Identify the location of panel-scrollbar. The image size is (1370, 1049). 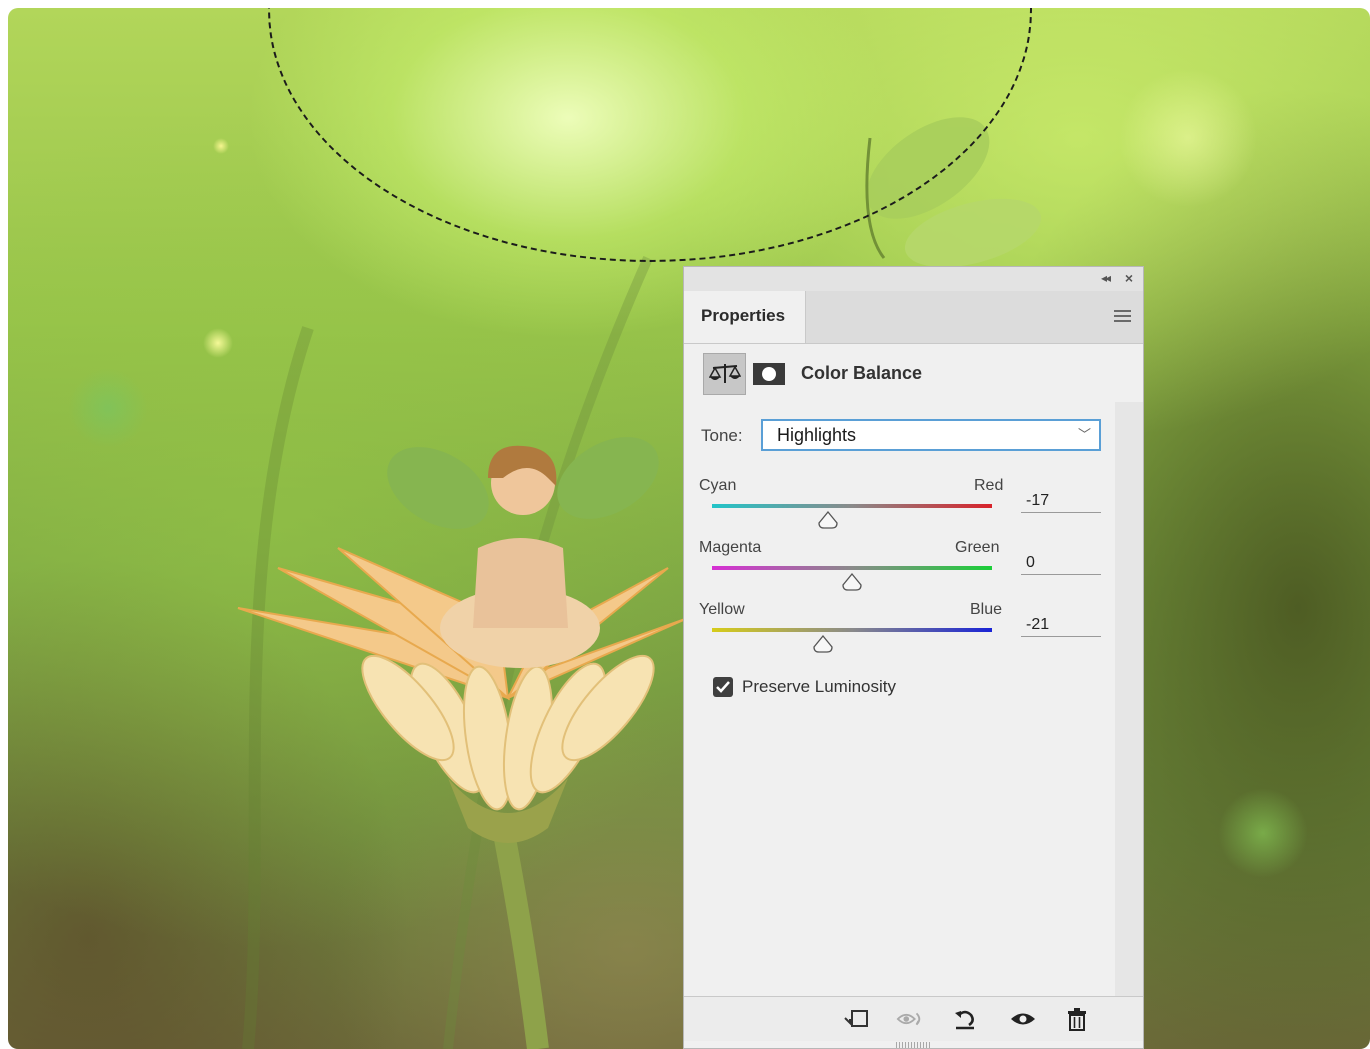
(1129, 699).